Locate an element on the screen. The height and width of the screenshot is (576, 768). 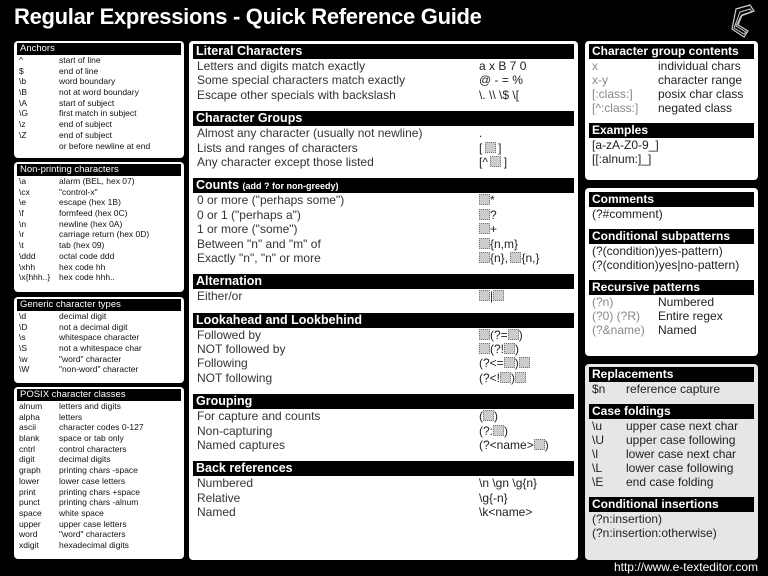
alternation-section: Alternation Either/or | is located at coordinates (383, 288).